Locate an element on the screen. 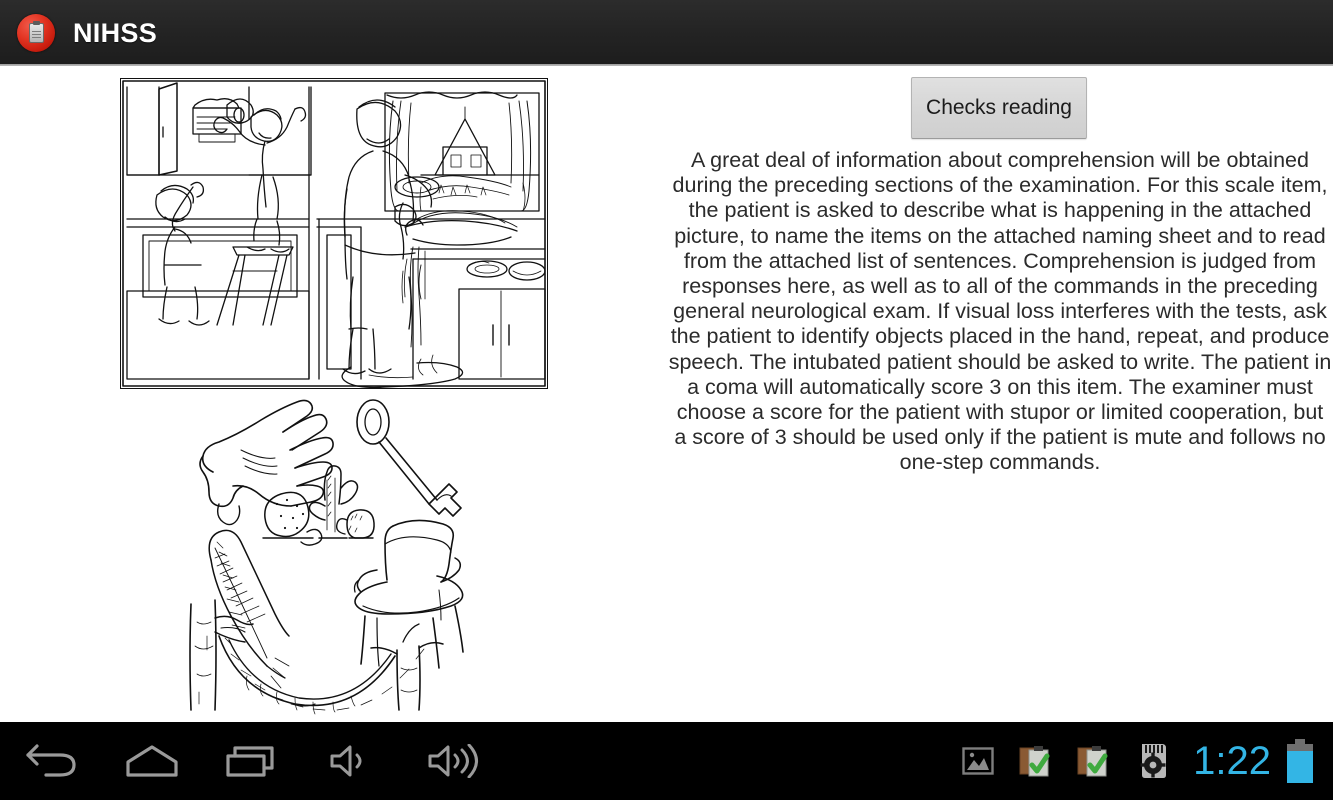  checks-reading-button: Checks reading is located at coordinates (999, 108).